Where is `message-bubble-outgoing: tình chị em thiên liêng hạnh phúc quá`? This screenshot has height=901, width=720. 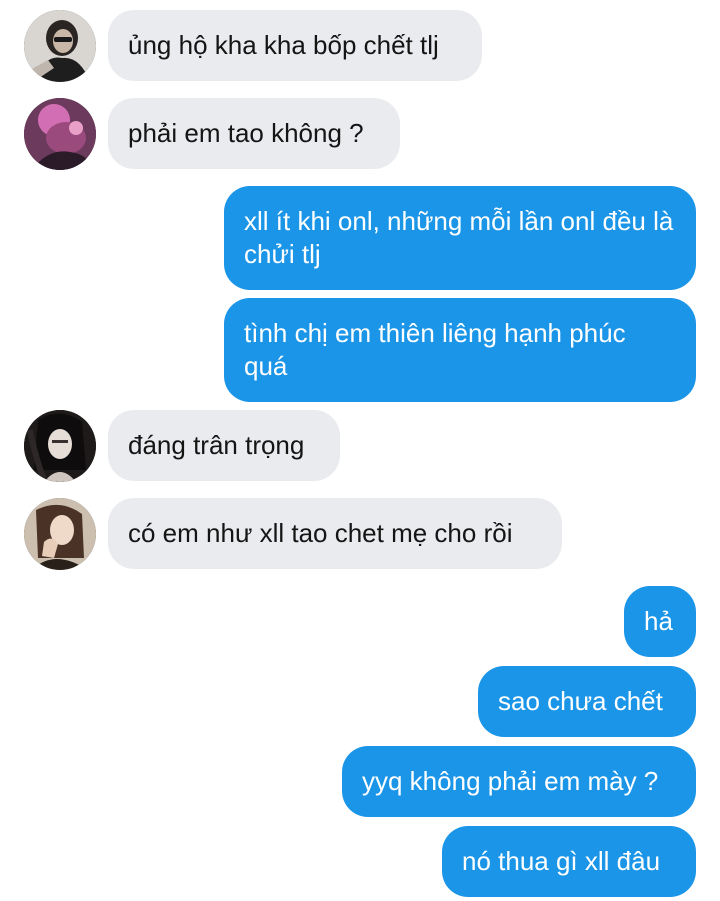 message-bubble-outgoing: tình chị em thiên liêng hạnh phúc quá is located at coordinates (460, 350).